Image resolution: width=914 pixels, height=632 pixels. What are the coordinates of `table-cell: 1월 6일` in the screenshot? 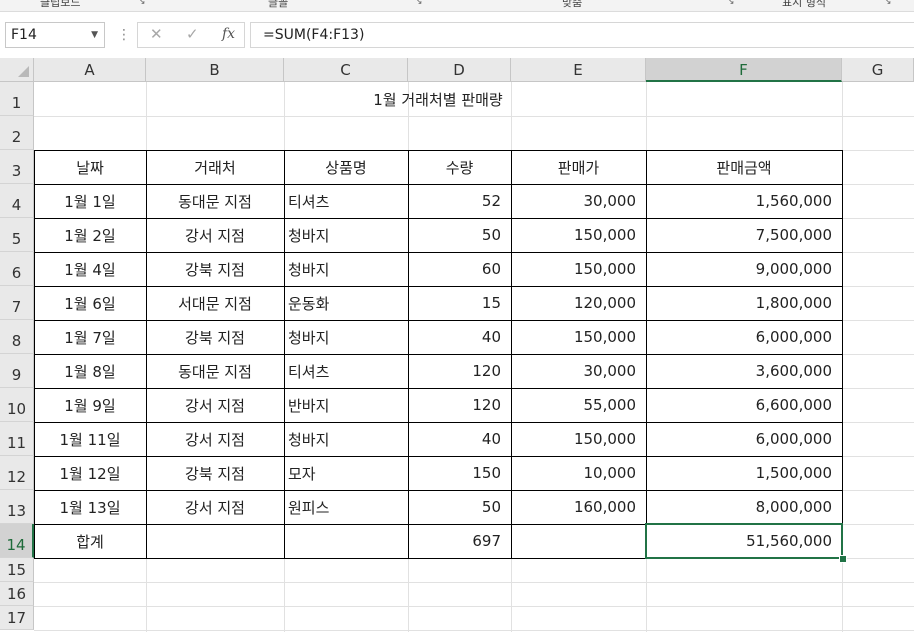 It's located at (90, 303).